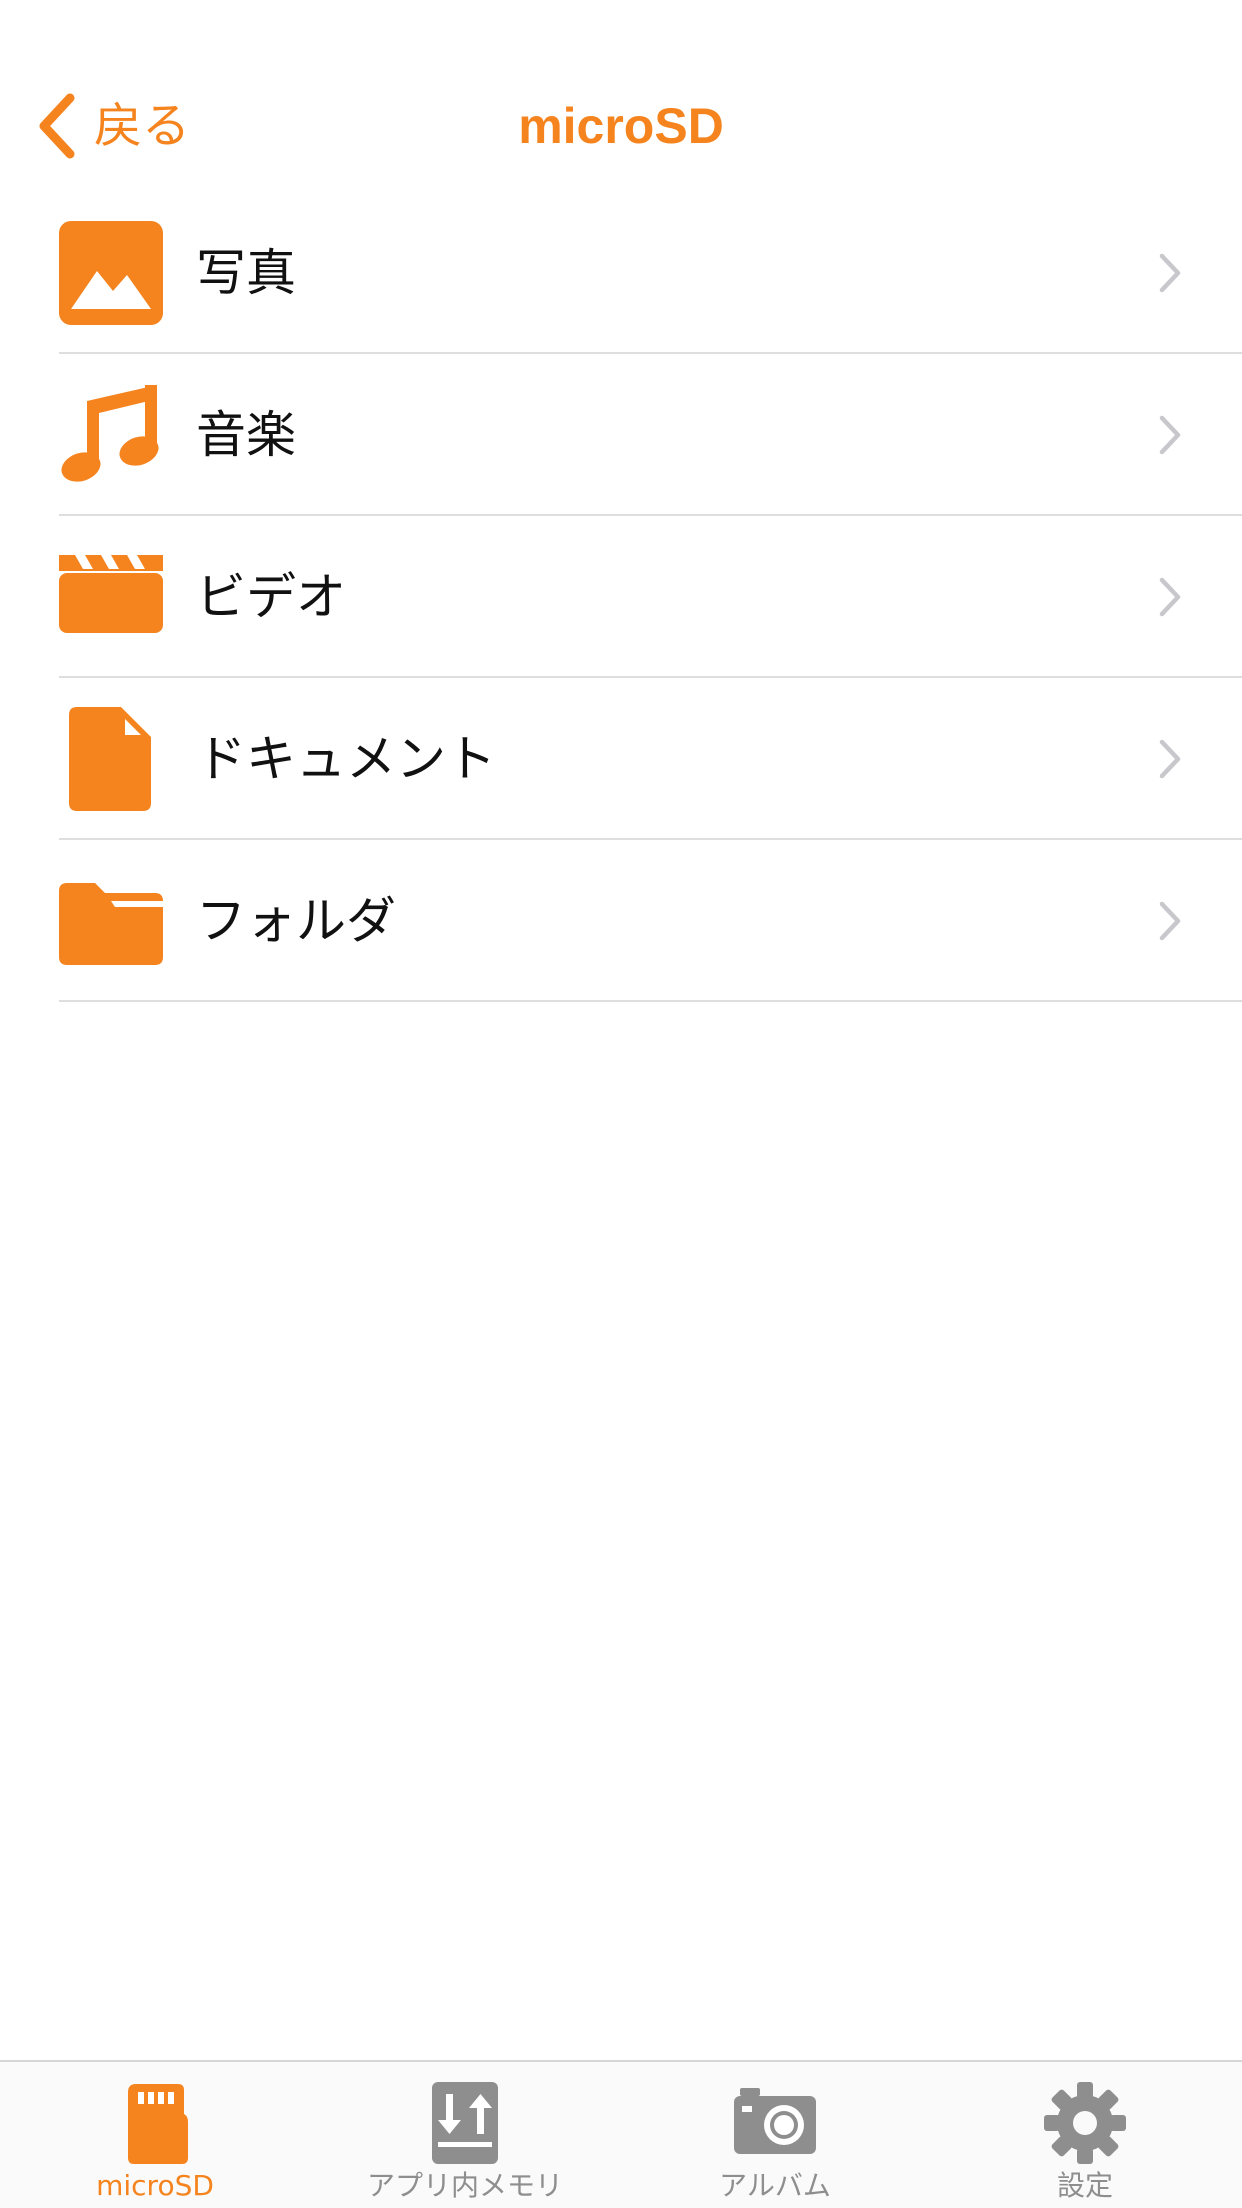 The width and height of the screenshot is (1242, 2208). What do you see at coordinates (110, 433) in the screenshot?
I see `music-note-icon` at bounding box center [110, 433].